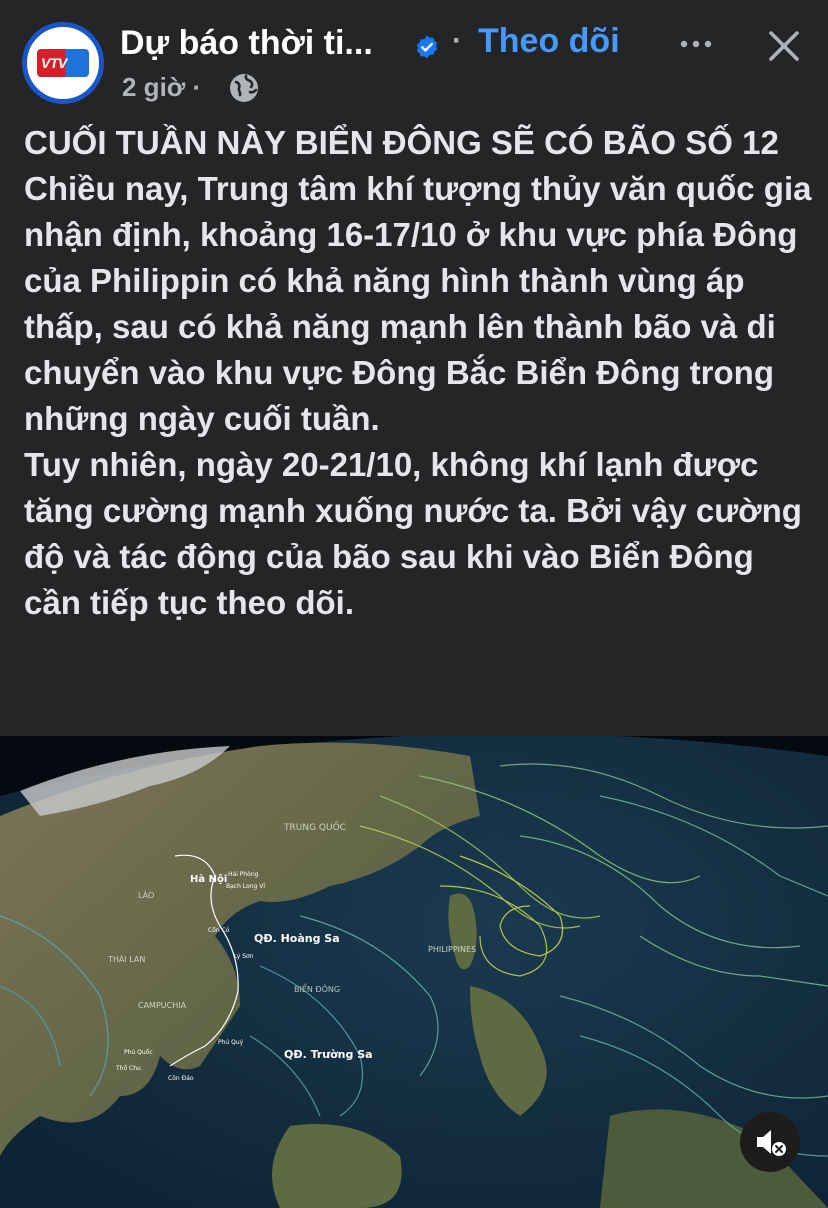 The width and height of the screenshot is (828, 1208). What do you see at coordinates (128, 1068) in the screenshot?
I see `label-thochu: Thổ Chu` at bounding box center [128, 1068].